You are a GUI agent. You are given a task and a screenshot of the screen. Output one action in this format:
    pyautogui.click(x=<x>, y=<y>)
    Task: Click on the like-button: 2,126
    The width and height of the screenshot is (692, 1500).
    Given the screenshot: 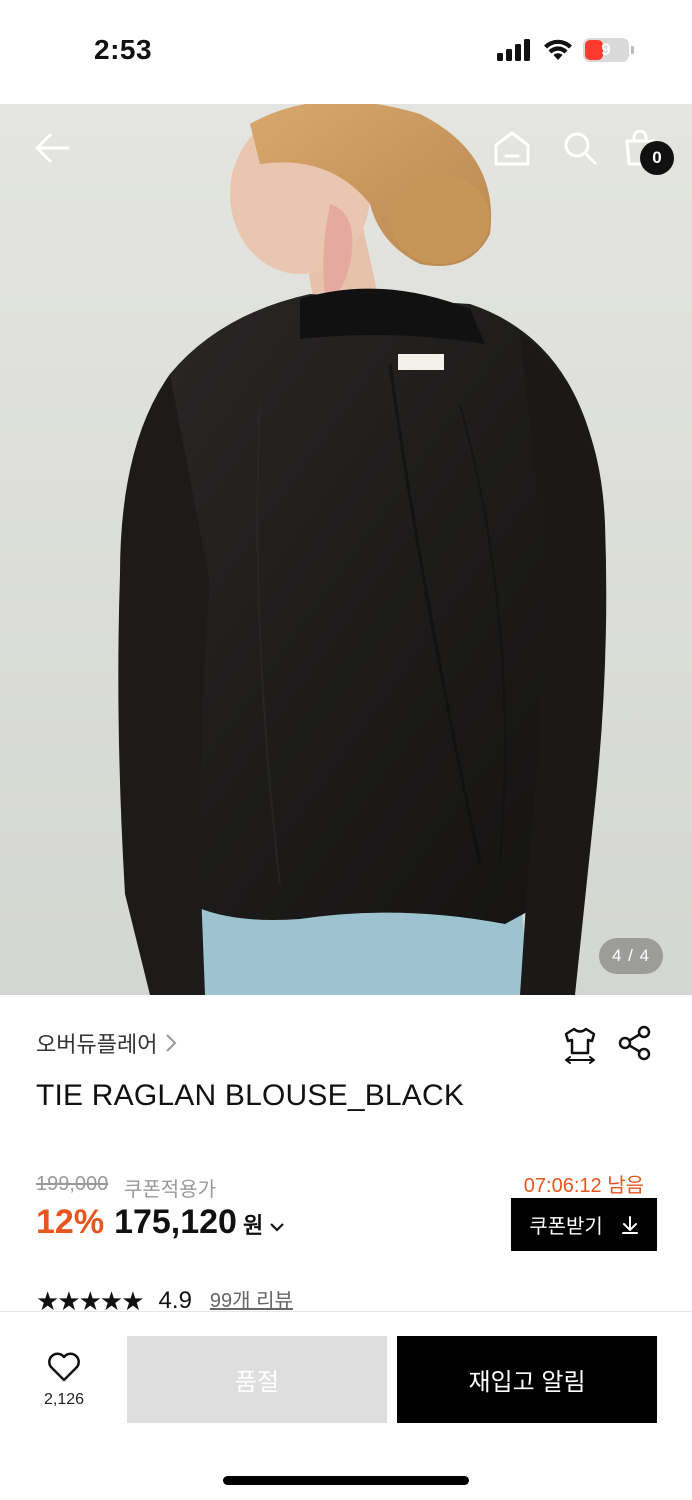 What is the action you would take?
    pyautogui.click(x=64, y=1380)
    